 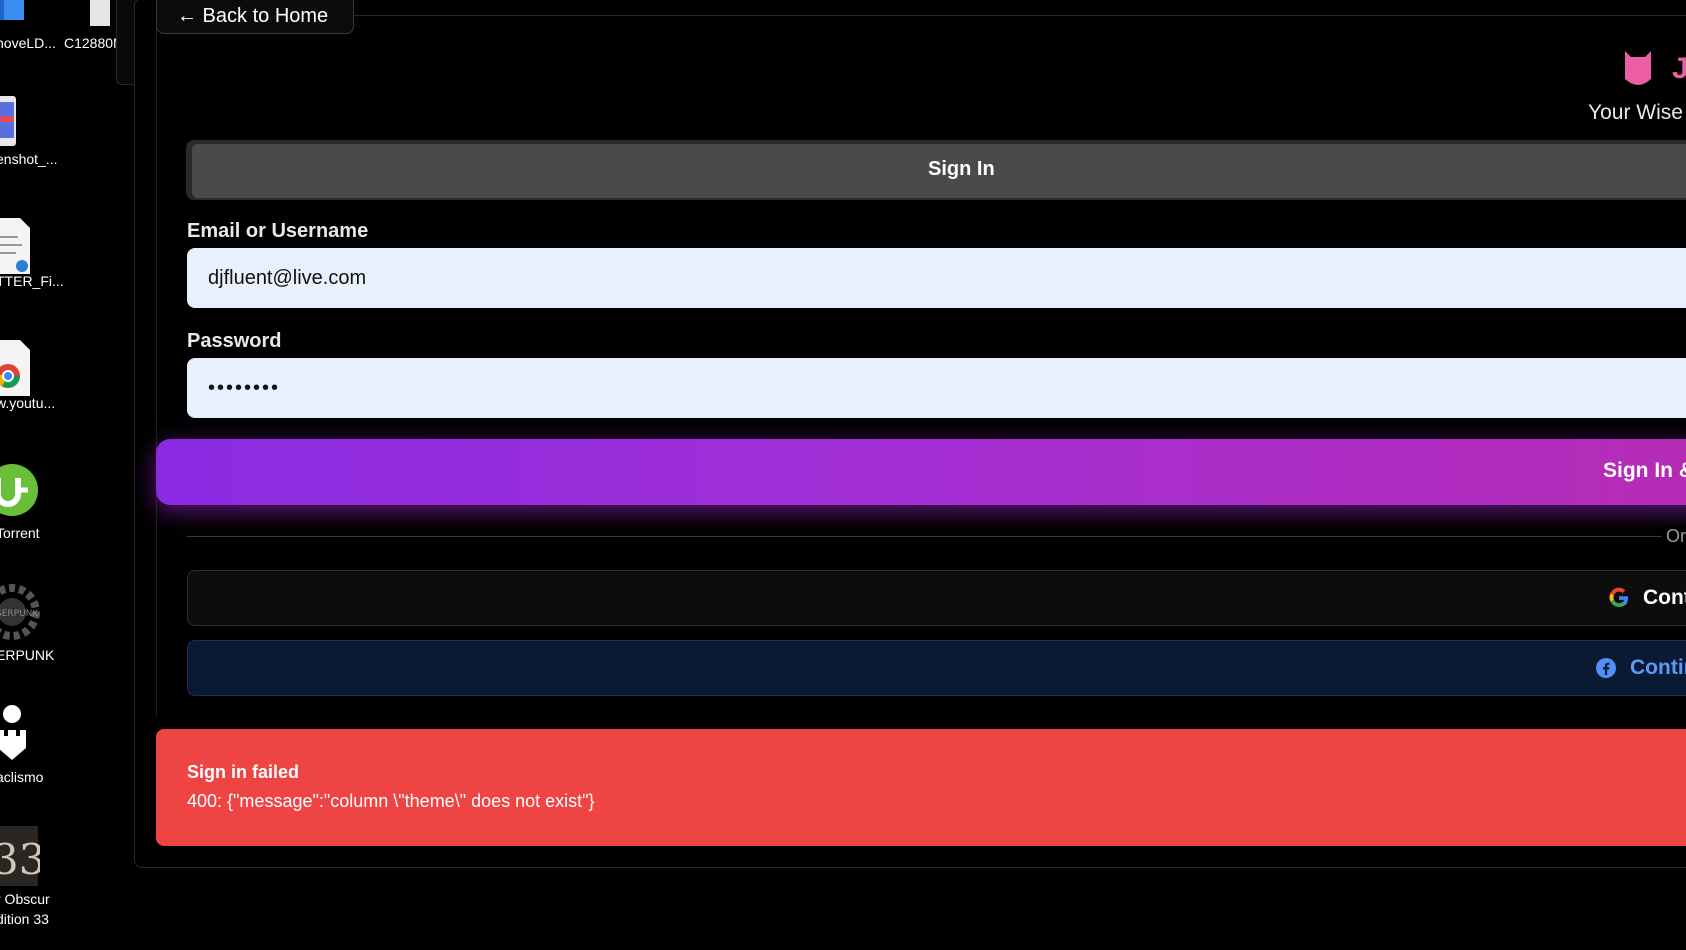 I want to click on sign-in-submit-button: Sign In &, so click(x=921, y=472).